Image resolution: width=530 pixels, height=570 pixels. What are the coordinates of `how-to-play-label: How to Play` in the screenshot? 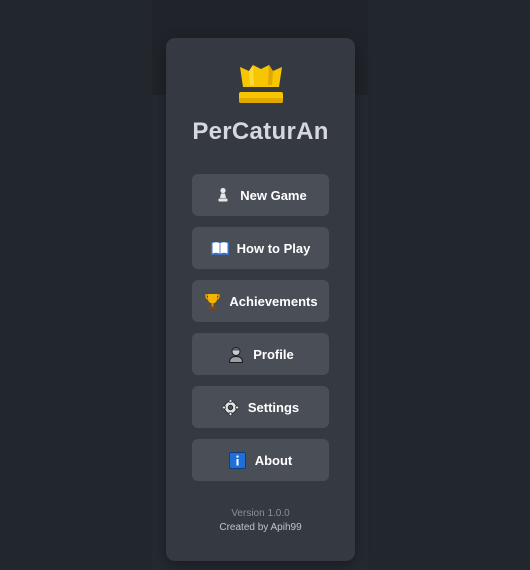 It's located at (273, 248).